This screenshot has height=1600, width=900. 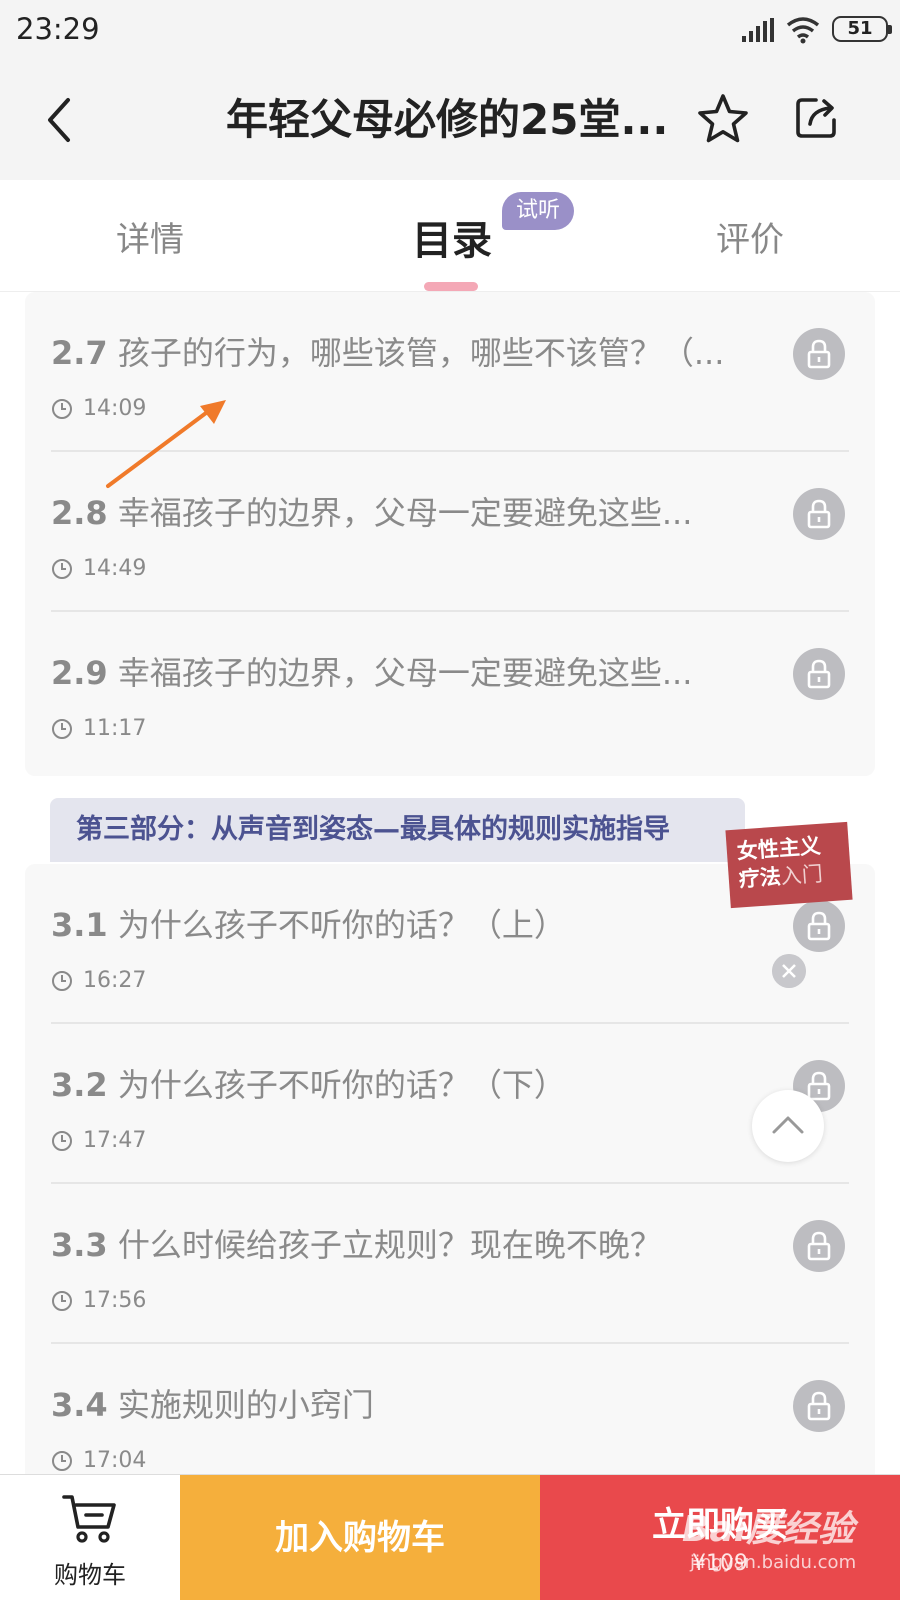 I want to click on back-arrow-icon, so click(x=62, y=120).